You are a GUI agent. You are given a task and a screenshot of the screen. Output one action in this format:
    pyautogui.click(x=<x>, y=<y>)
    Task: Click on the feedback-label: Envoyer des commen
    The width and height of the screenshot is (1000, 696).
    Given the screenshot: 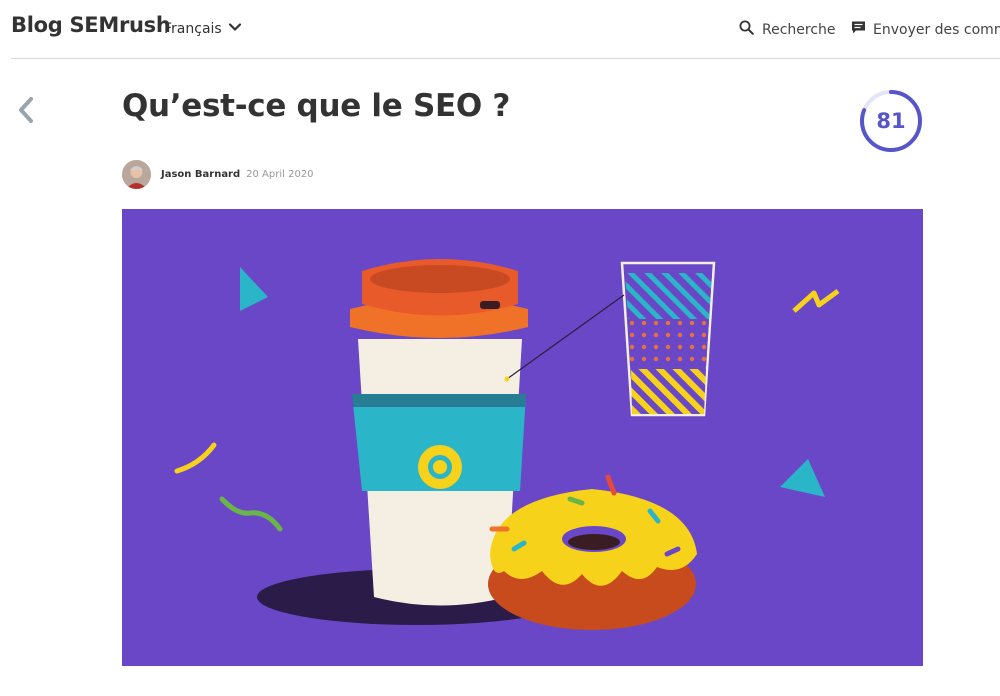 What is the action you would take?
    pyautogui.click(x=936, y=29)
    